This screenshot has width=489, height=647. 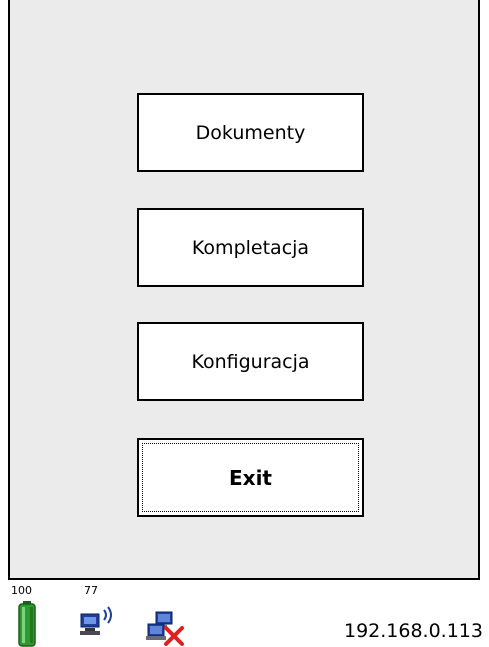 I want to click on configuration-button: Konfiguracja, so click(x=250, y=361).